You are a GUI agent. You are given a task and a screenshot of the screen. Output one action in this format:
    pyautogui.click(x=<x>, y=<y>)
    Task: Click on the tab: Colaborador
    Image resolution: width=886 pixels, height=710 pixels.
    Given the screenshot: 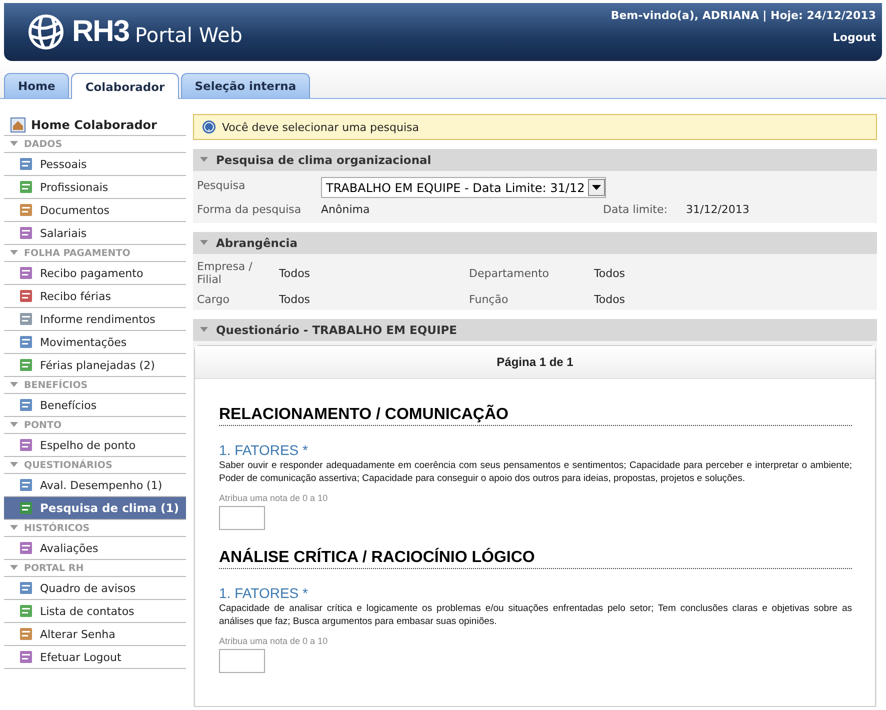 What is the action you would take?
    pyautogui.click(x=125, y=86)
    